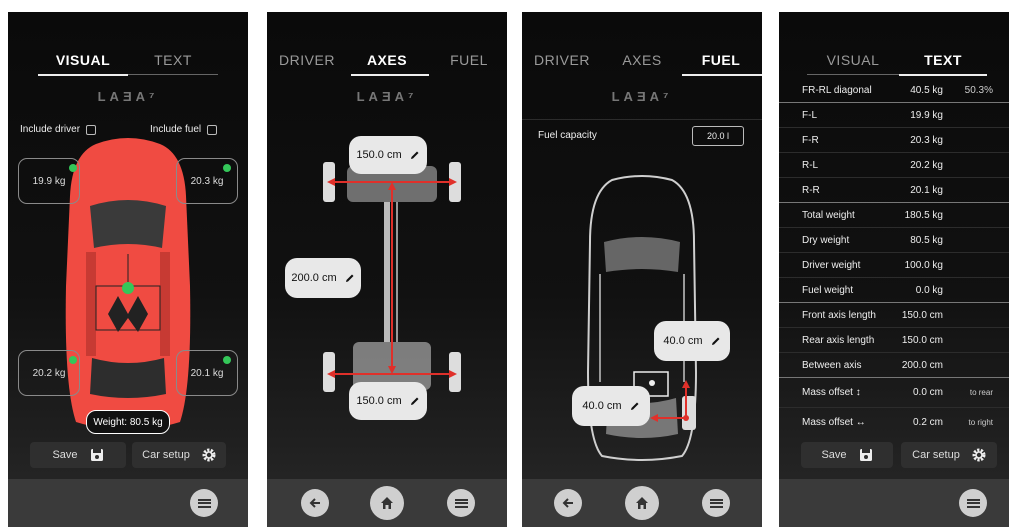  I want to click on tab-bar: DRIVER AXES FUEL, so click(387, 65).